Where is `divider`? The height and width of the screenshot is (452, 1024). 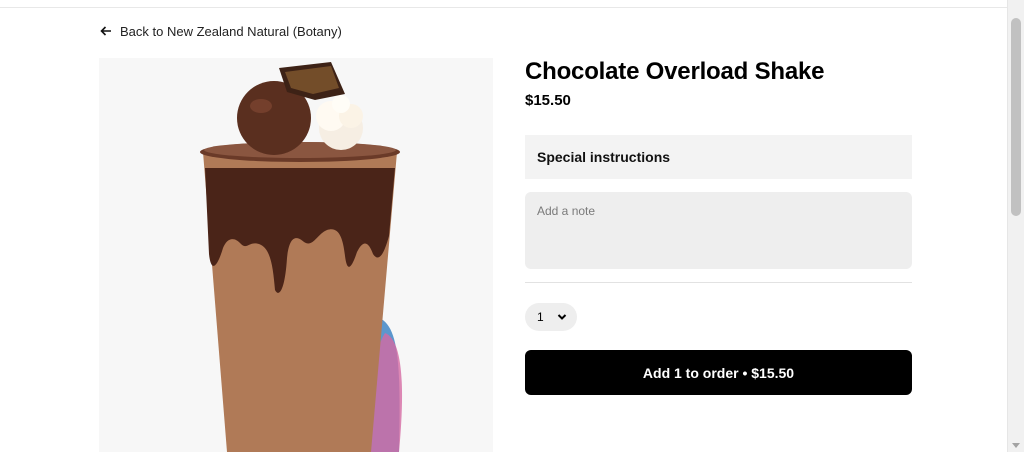 divider is located at coordinates (718, 282).